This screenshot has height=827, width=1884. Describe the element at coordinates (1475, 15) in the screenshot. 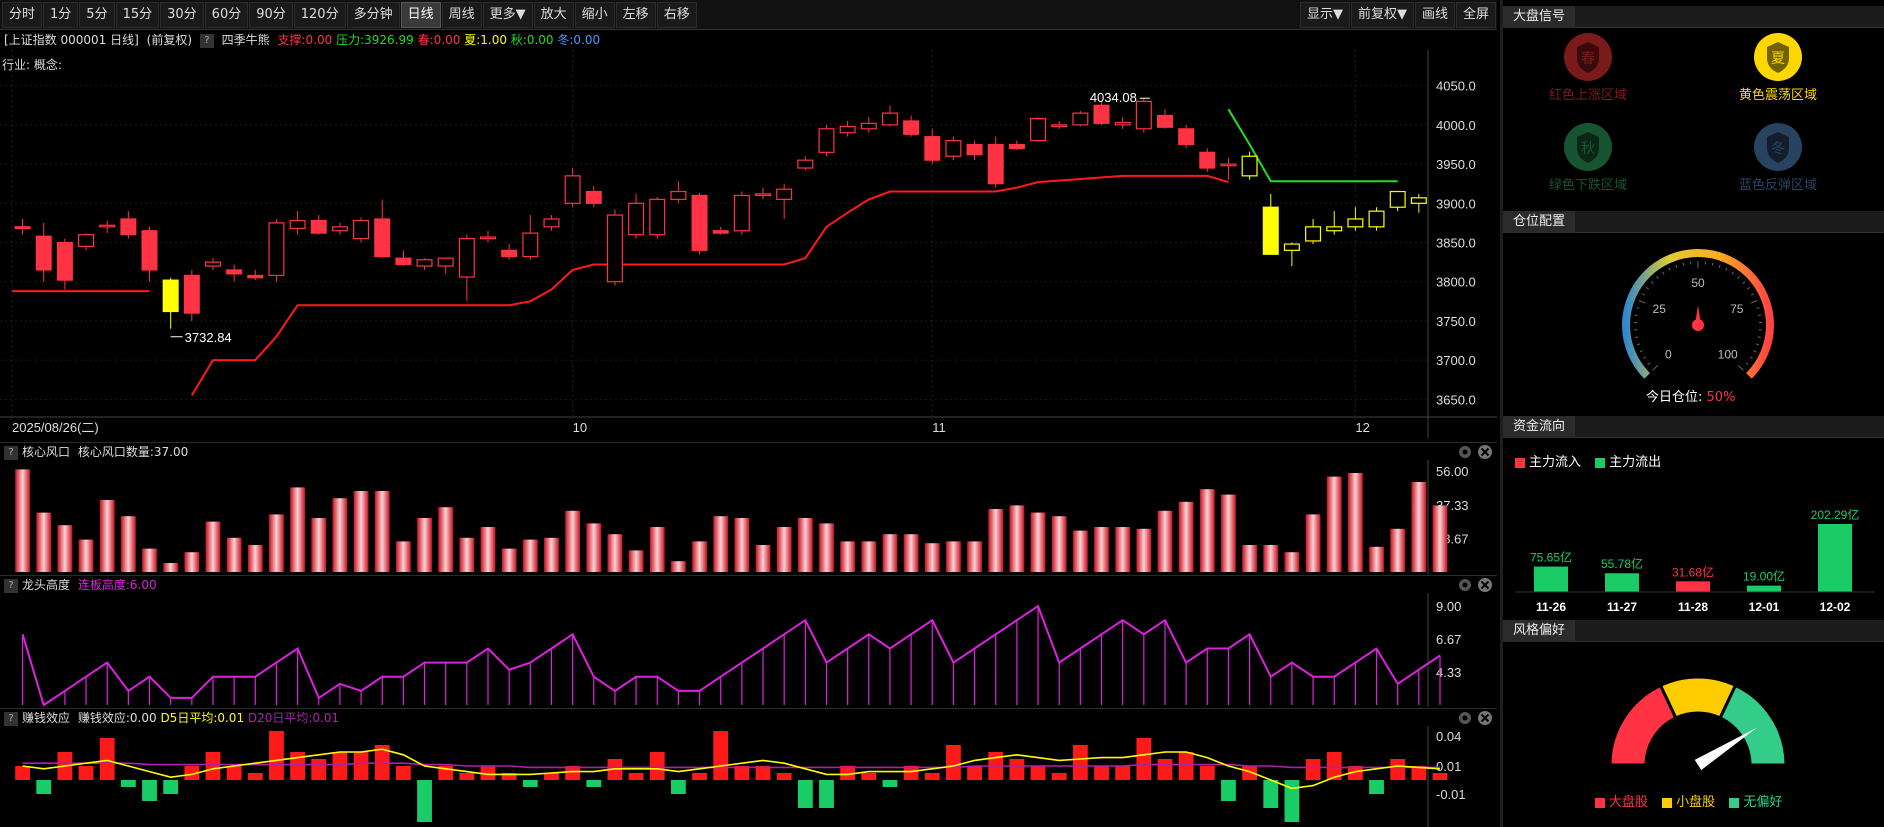

I see `toolbar-right-button: 全屏` at that location.